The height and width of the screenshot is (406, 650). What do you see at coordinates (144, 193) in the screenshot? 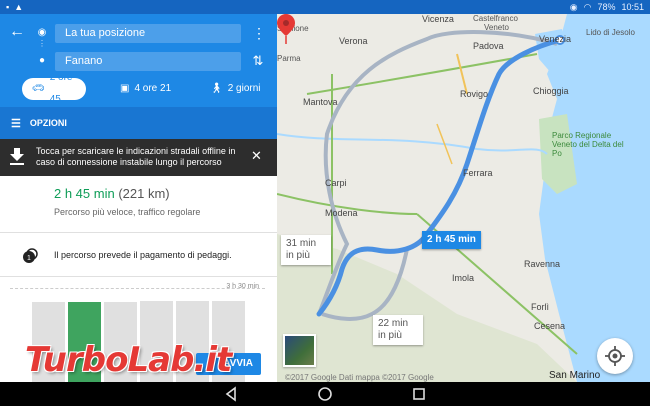
I see `route-distance: (221 km)` at bounding box center [144, 193].